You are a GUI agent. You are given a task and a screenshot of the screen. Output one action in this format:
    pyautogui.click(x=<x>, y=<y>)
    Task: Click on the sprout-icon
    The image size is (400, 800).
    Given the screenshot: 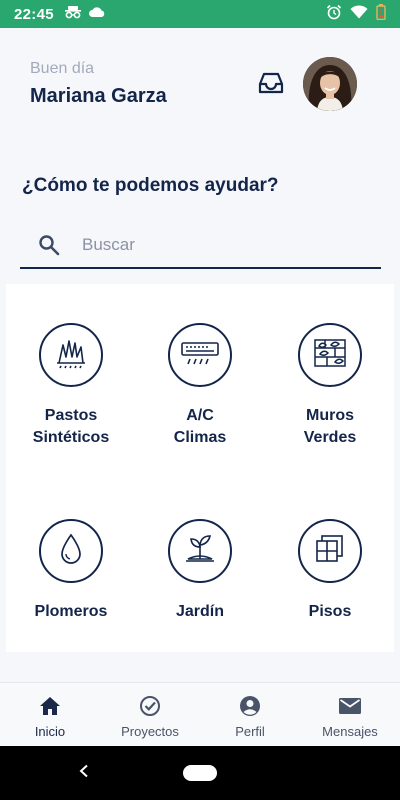 What is the action you would take?
    pyautogui.click(x=200, y=551)
    